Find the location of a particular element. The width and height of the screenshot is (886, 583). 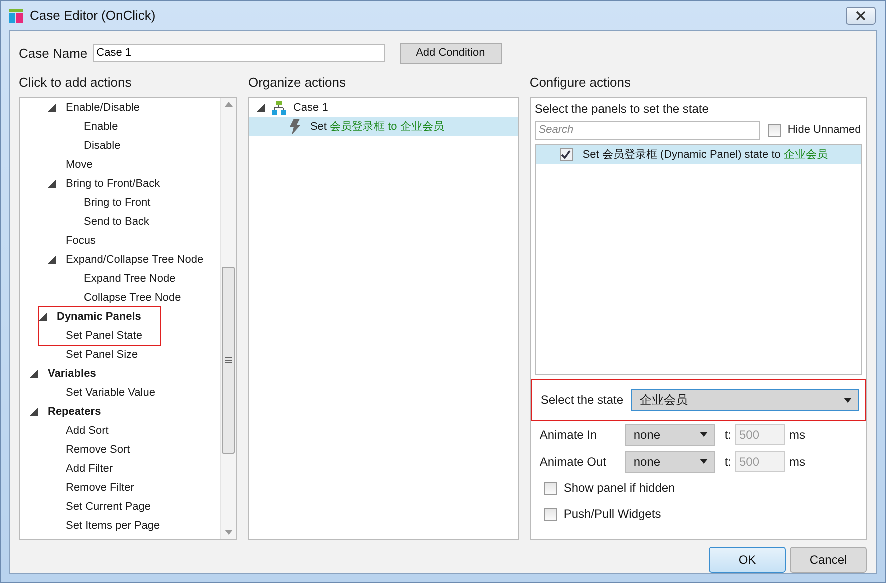

action-tree-item: Focus is located at coordinates (81, 240).